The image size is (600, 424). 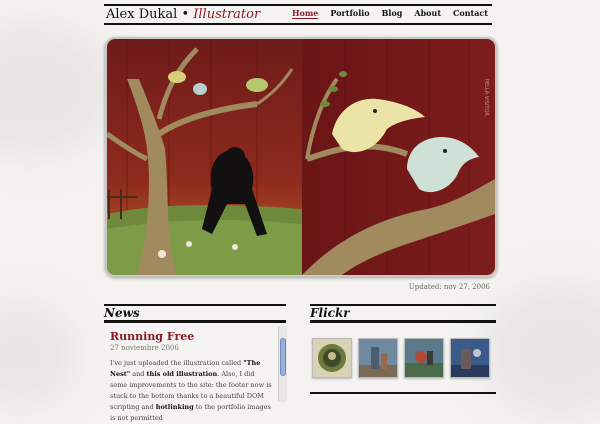 What do you see at coordinates (403, 393) in the screenshot?
I see `flickr-rule-base` at bounding box center [403, 393].